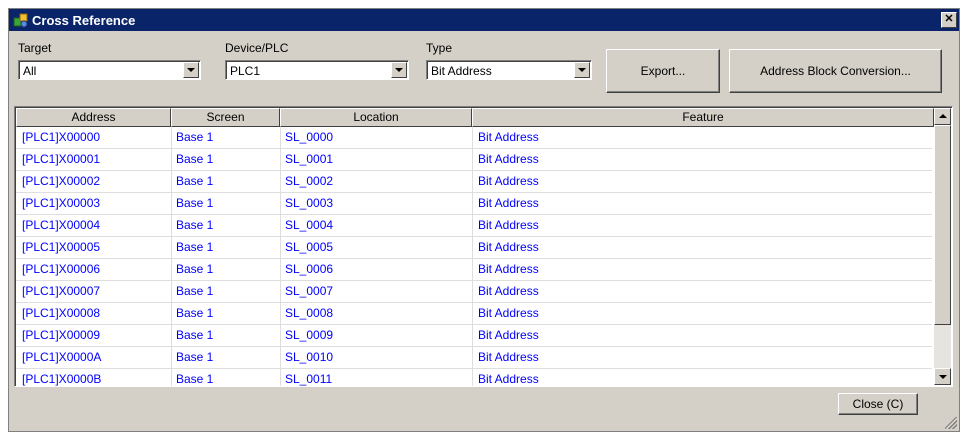  What do you see at coordinates (257, 48) in the screenshot?
I see `device-plc-label: Device/PLC` at bounding box center [257, 48].